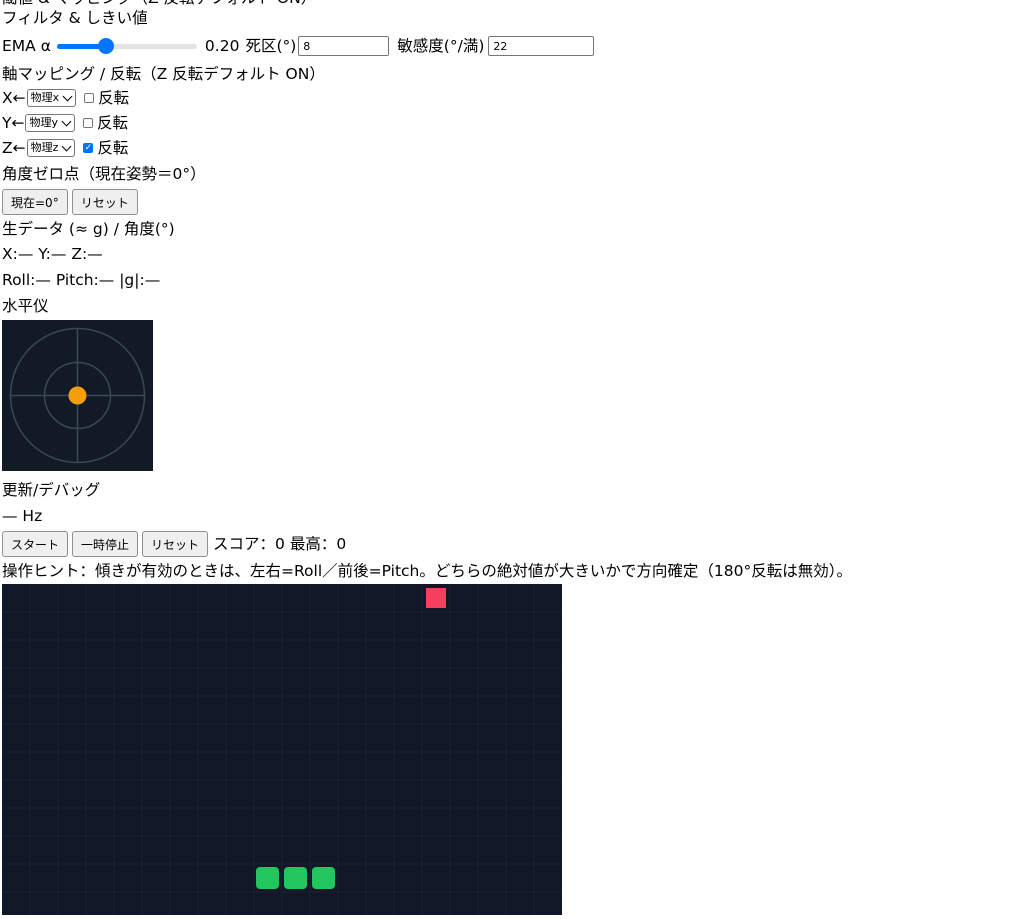 The height and width of the screenshot is (919, 1024). What do you see at coordinates (13, 123) in the screenshot?
I see `axis-y-label: Y←` at bounding box center [13, 123].